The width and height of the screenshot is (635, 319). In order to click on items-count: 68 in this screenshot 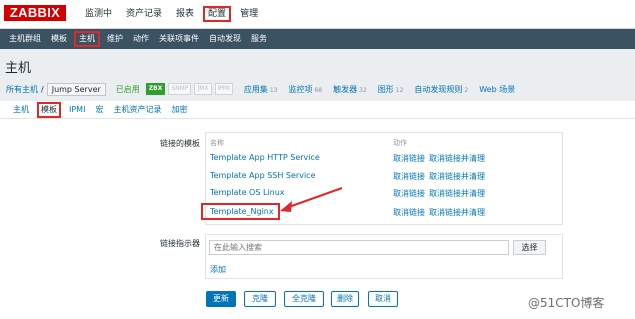, I will do `click(318, 90)`.